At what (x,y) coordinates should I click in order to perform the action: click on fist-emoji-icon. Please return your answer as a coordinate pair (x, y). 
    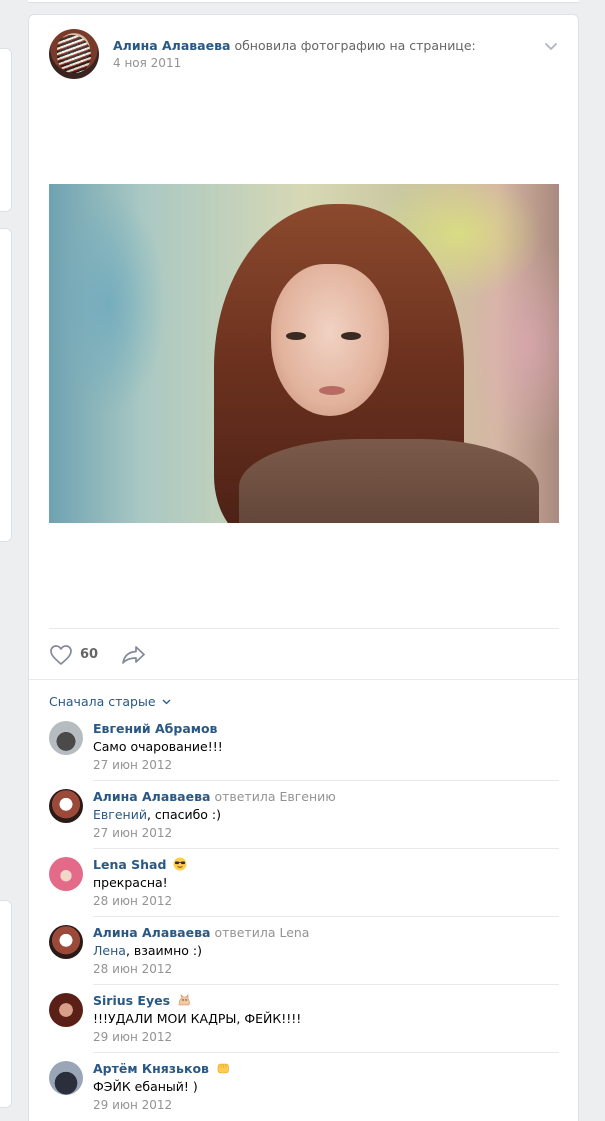
    Looking at the image, I should click on (223, 1068).